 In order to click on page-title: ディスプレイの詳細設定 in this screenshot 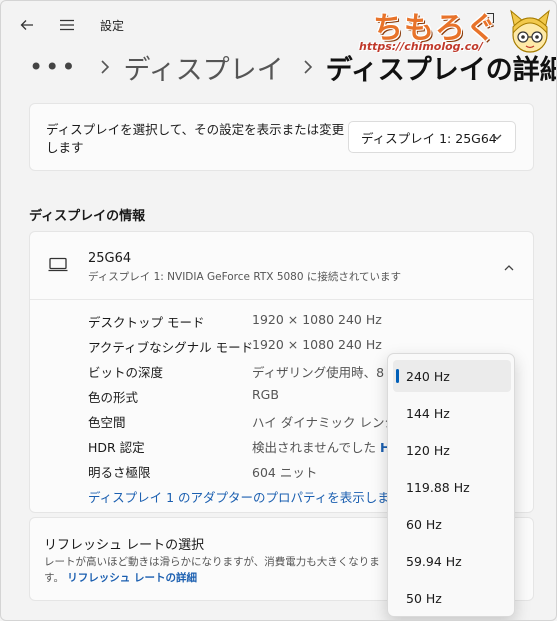, I will do `click(440, 70)`.